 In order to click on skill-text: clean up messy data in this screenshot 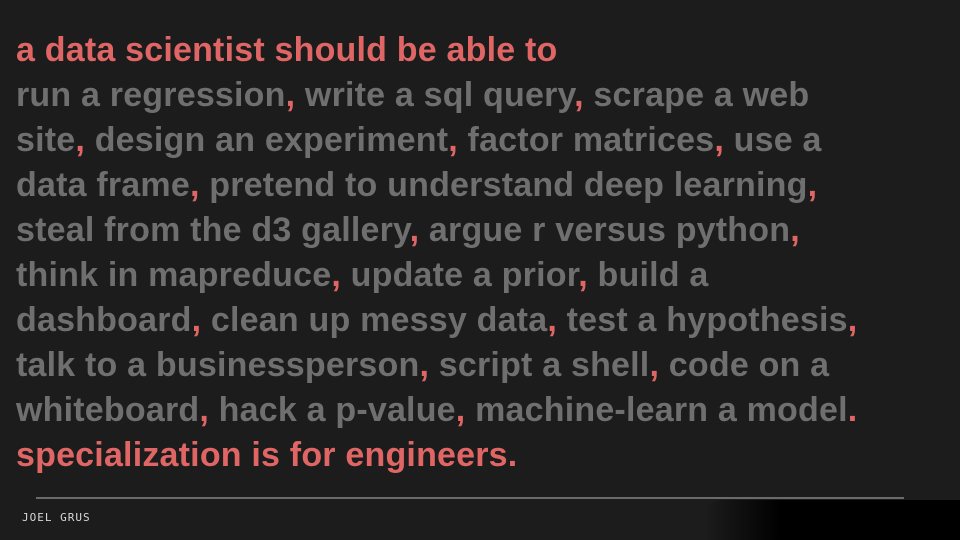, I will do `click(374, 320)`.